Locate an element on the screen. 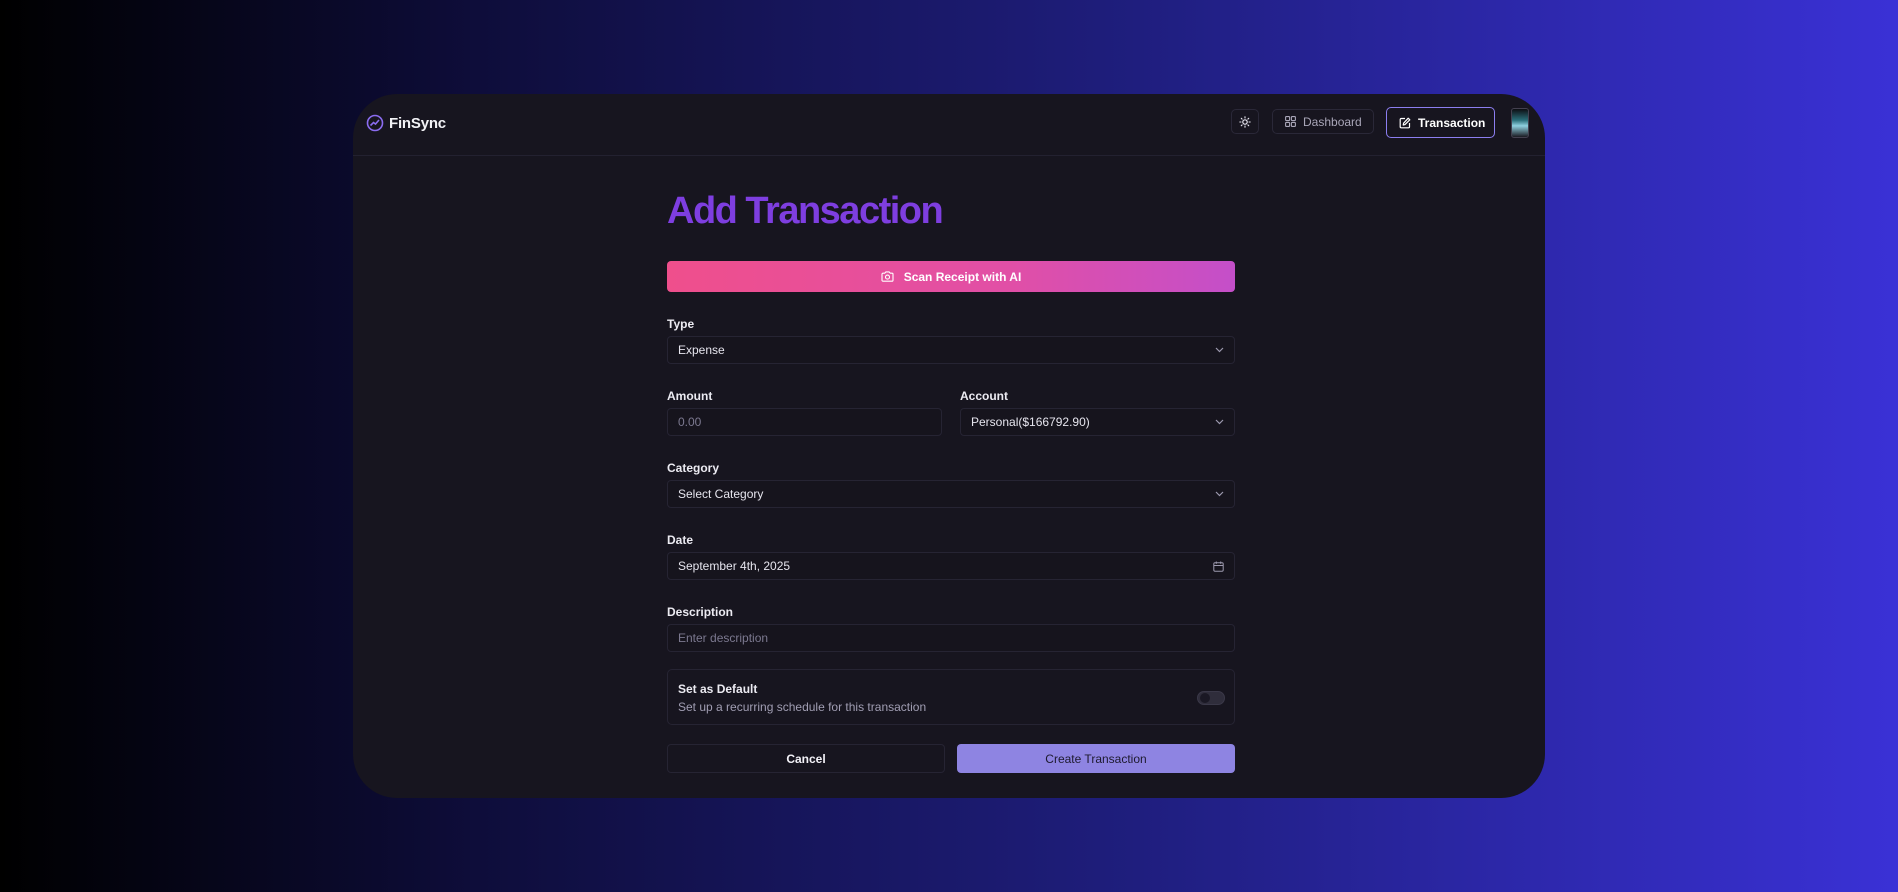 The image size is (1898, 892). type-select: Expense is located at coordinates (951, 350).